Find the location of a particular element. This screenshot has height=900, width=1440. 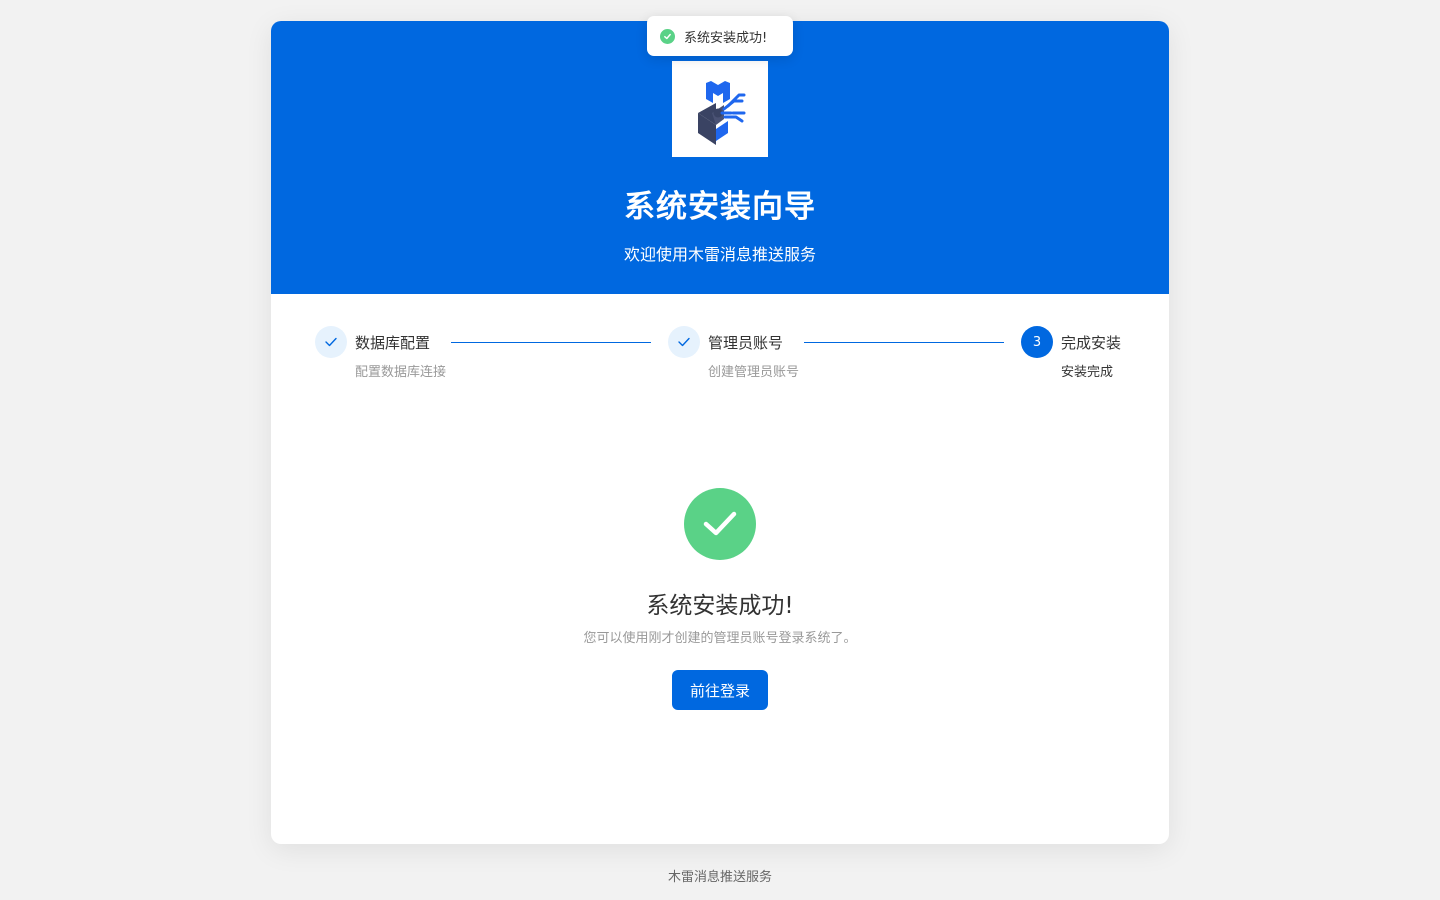

mulei-logo-icon is located at coordinates (722, 113).